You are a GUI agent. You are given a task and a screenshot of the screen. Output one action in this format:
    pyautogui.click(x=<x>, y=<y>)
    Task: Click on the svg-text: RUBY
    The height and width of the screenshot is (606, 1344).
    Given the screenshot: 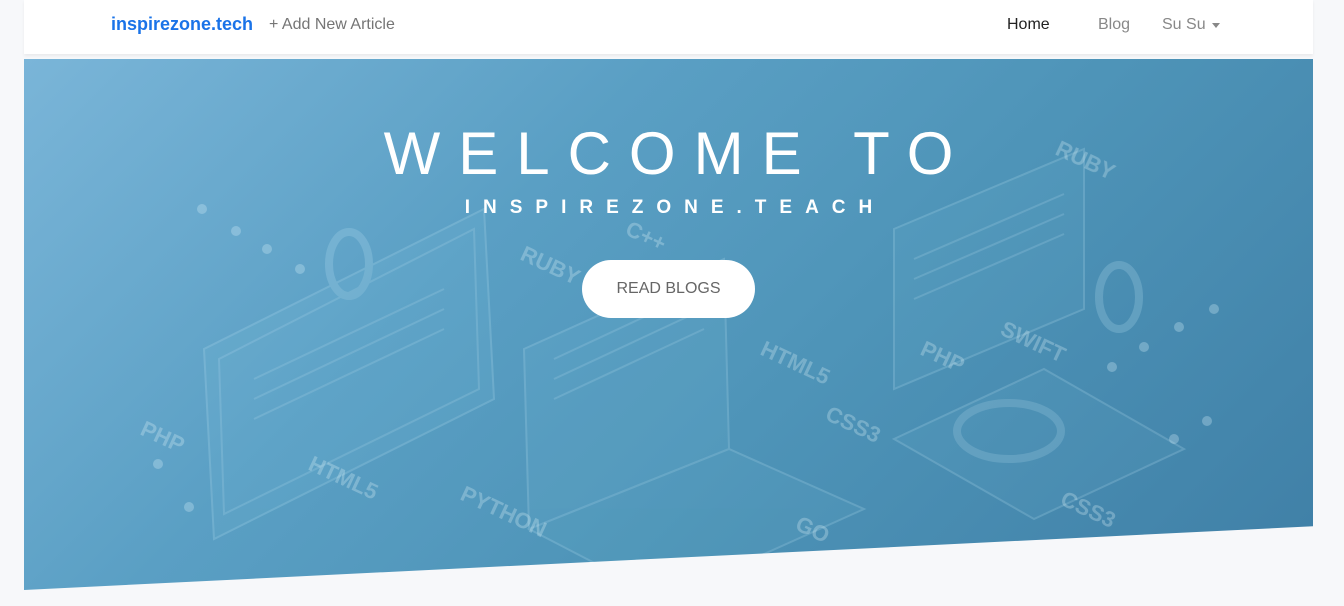 What is the action you would take?
    pyautogui.click(x=550, y=265)
    